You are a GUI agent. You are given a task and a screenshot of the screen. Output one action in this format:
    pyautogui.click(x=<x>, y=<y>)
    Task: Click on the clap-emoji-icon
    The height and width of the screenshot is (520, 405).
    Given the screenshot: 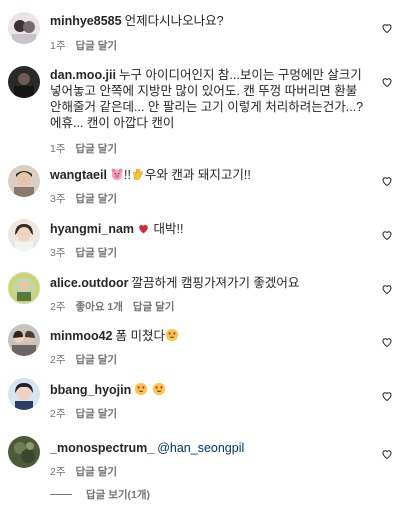 What is the action you would take?
    pyautogui.click(x=138, y=176)
    